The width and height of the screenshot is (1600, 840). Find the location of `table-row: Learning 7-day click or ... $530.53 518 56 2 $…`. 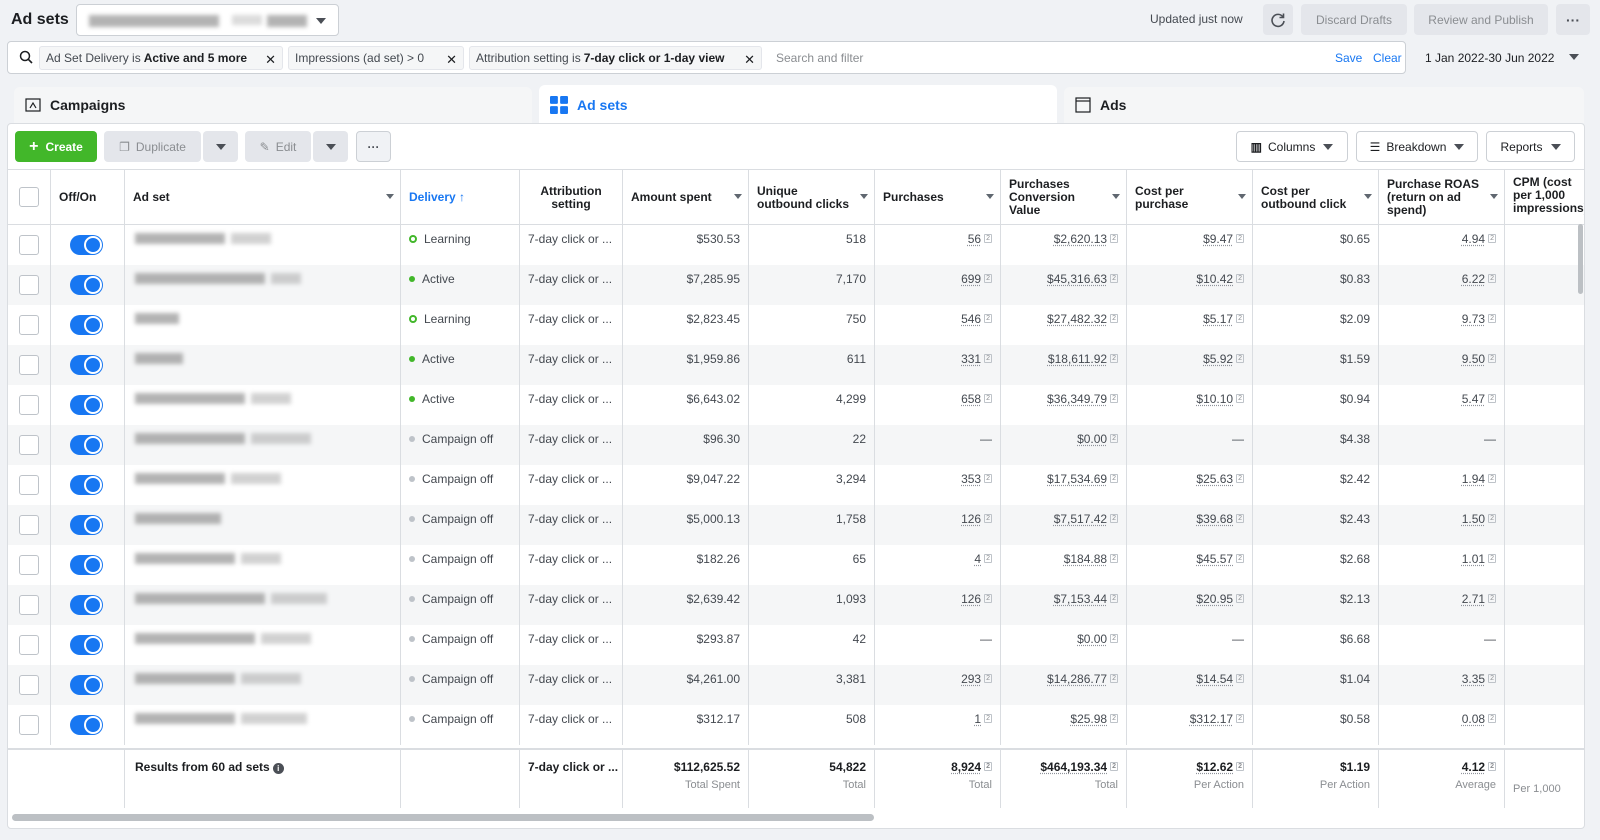

table-row: Learning 7-day click or ... $530.53 518 56 2 $… is located at coordinates (796, 245).